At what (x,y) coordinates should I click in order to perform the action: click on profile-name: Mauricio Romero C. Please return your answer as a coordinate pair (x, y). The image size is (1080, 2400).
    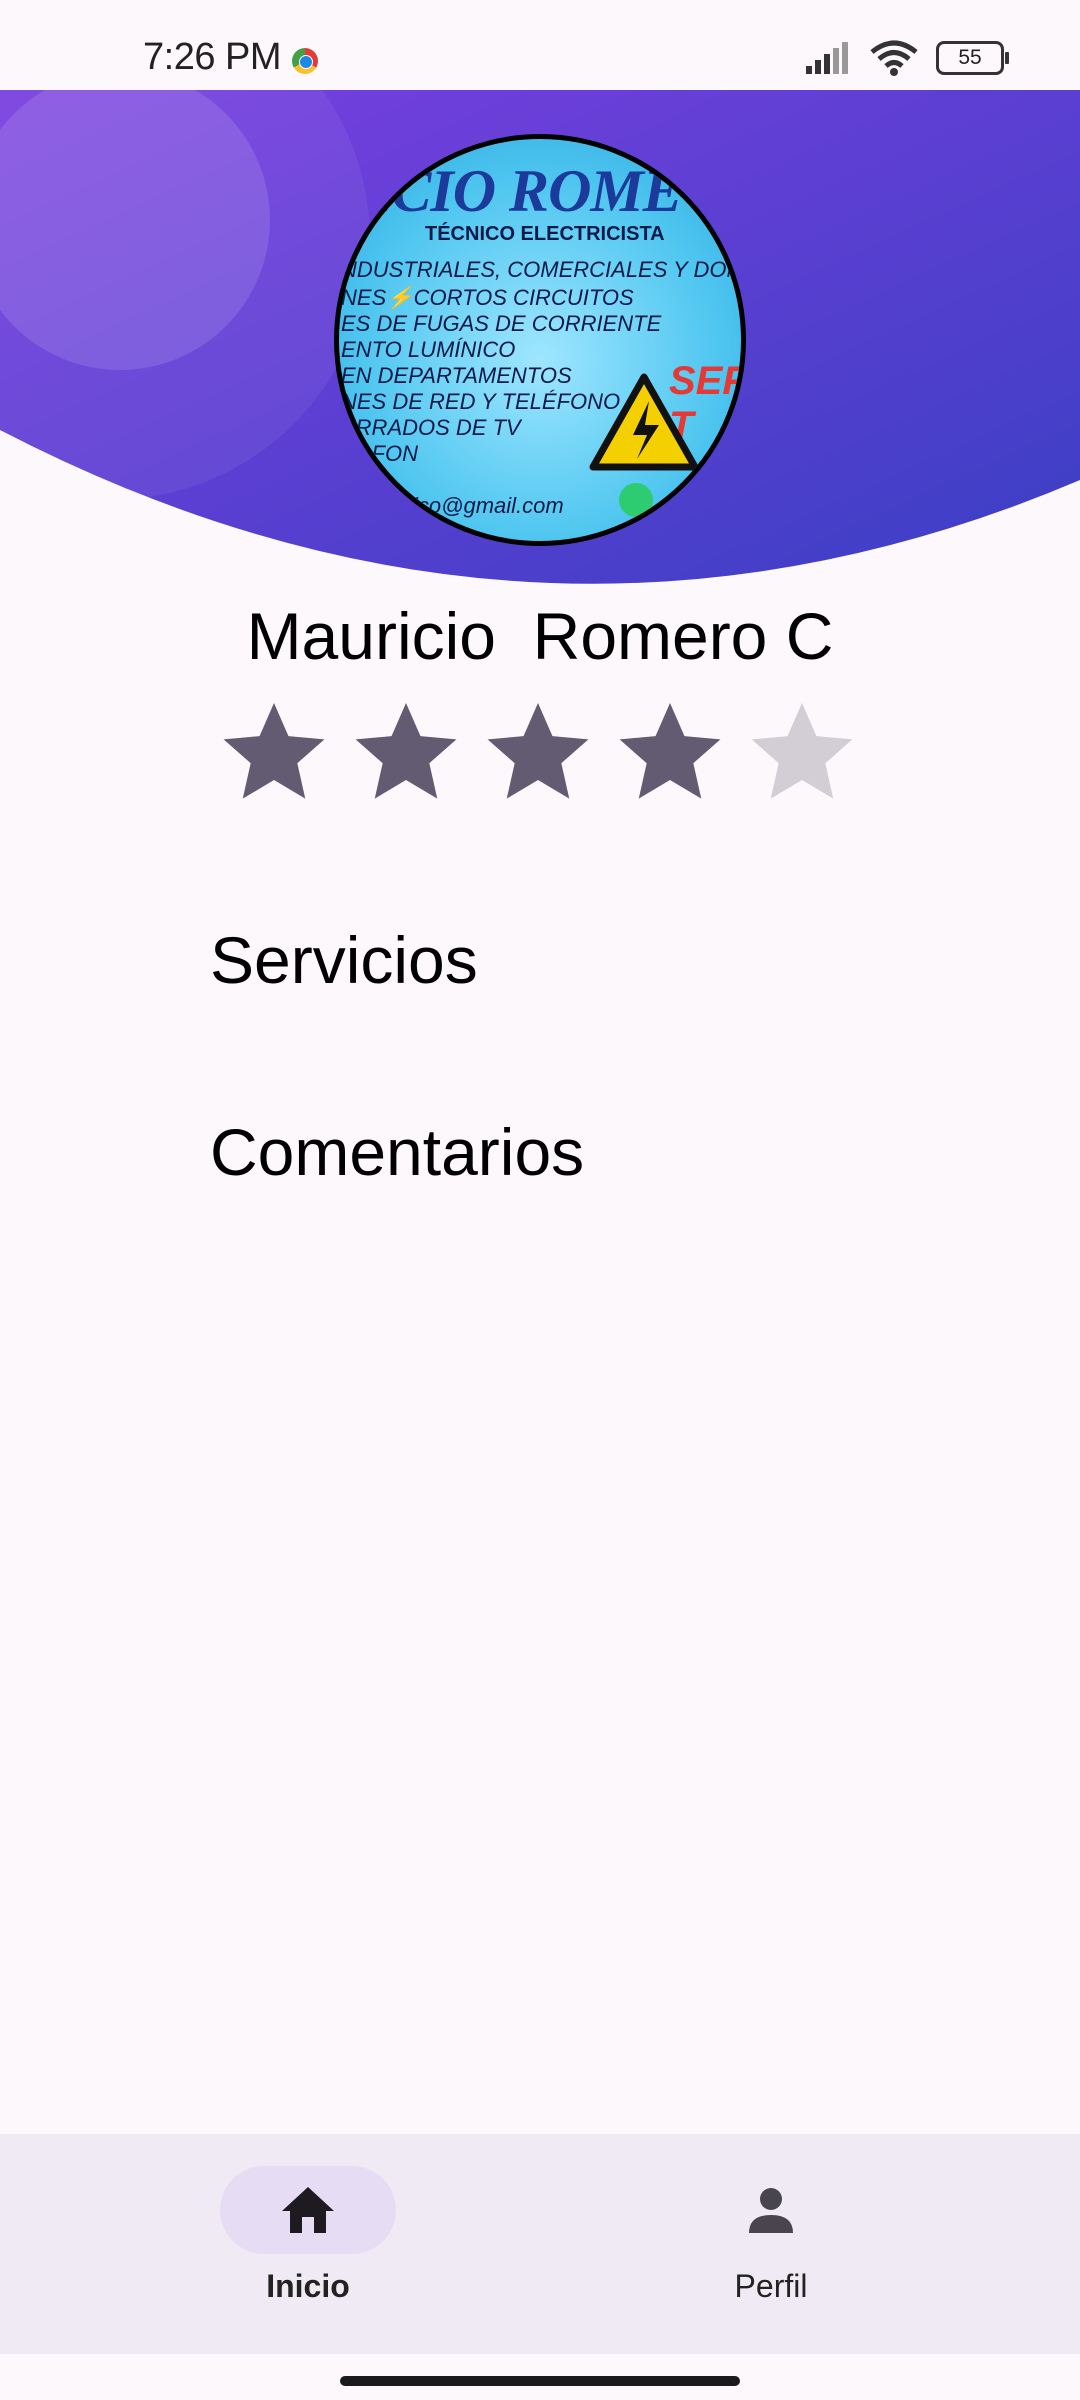
    Looking at the image, I should click on (540, 636).